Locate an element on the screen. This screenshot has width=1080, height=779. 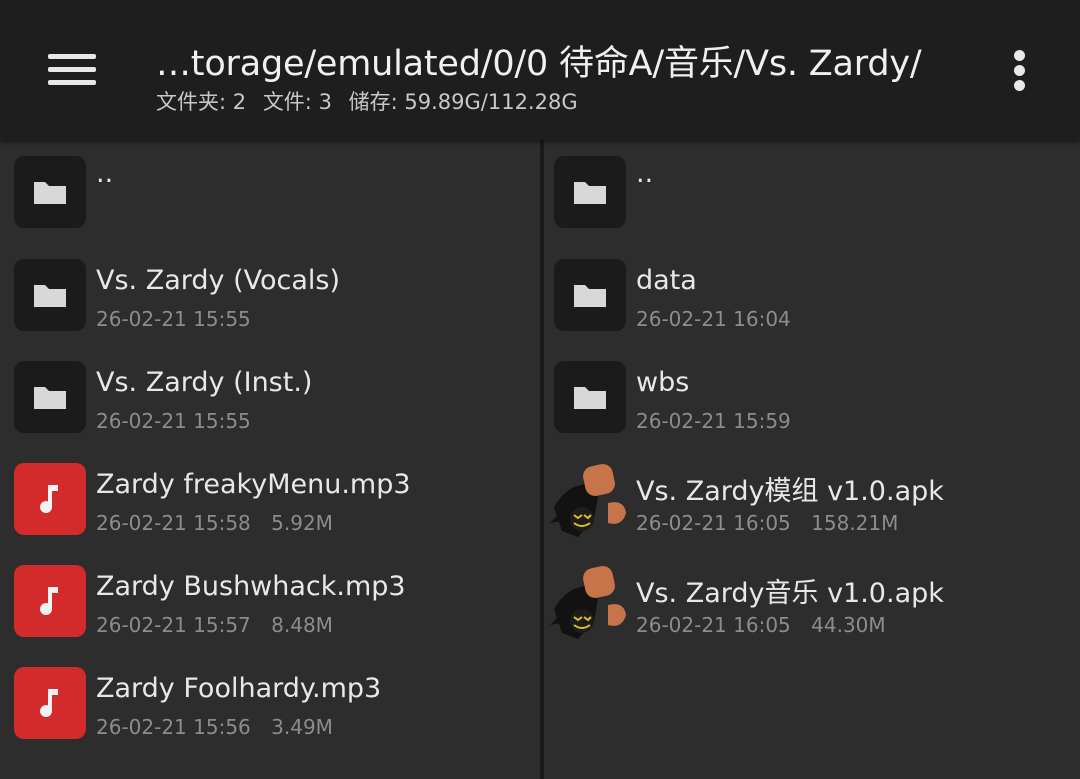
list-item: Vs. Zardy (Vocals) 26-02-21 15:55 is located at coordinates (270, 293).